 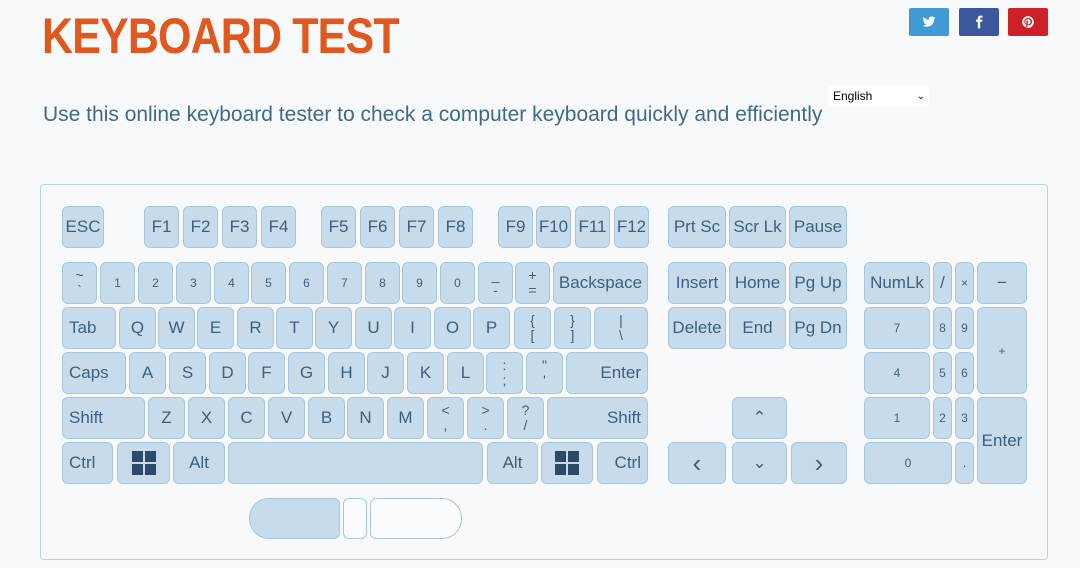 I want to click on key-numlock: NumLk, so click(x=897, y=283).